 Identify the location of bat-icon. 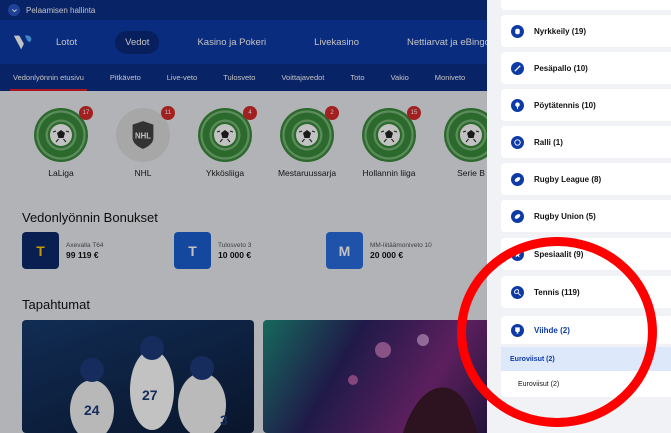
(517, 68).